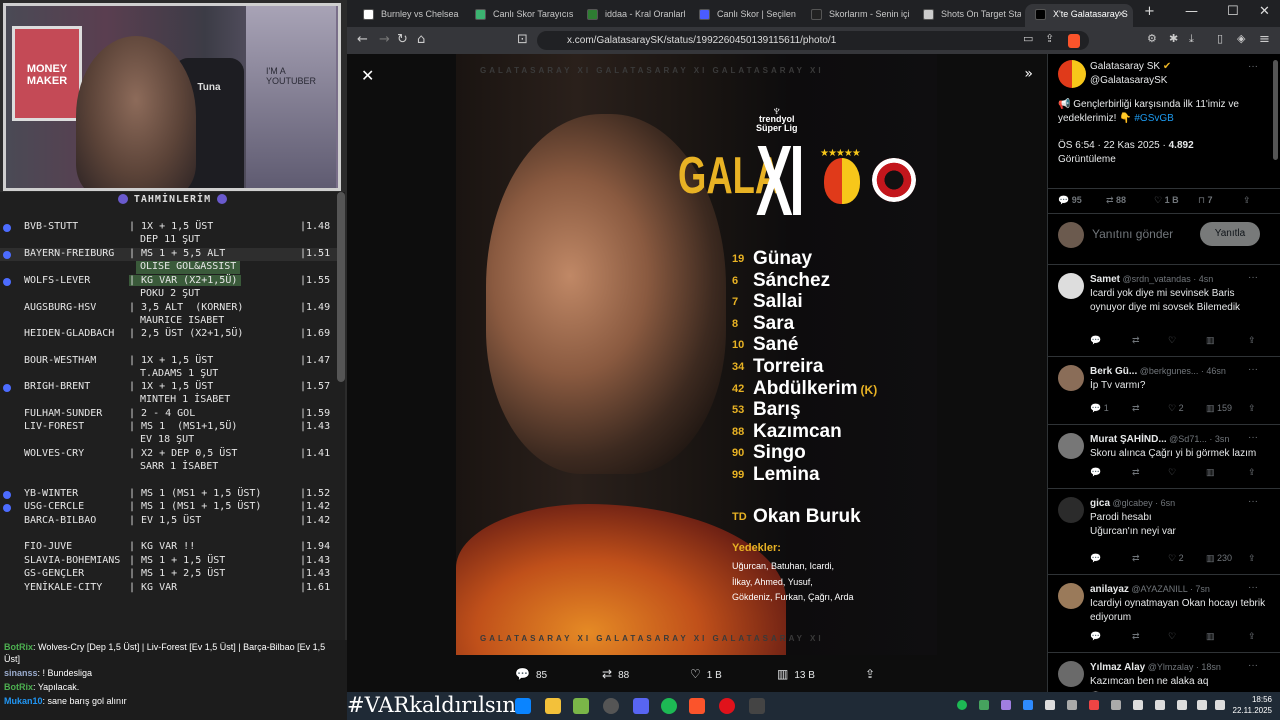 This screenshot has height=720, width=1280. I want to click on chat-username: sinanss, so click(21, 673).